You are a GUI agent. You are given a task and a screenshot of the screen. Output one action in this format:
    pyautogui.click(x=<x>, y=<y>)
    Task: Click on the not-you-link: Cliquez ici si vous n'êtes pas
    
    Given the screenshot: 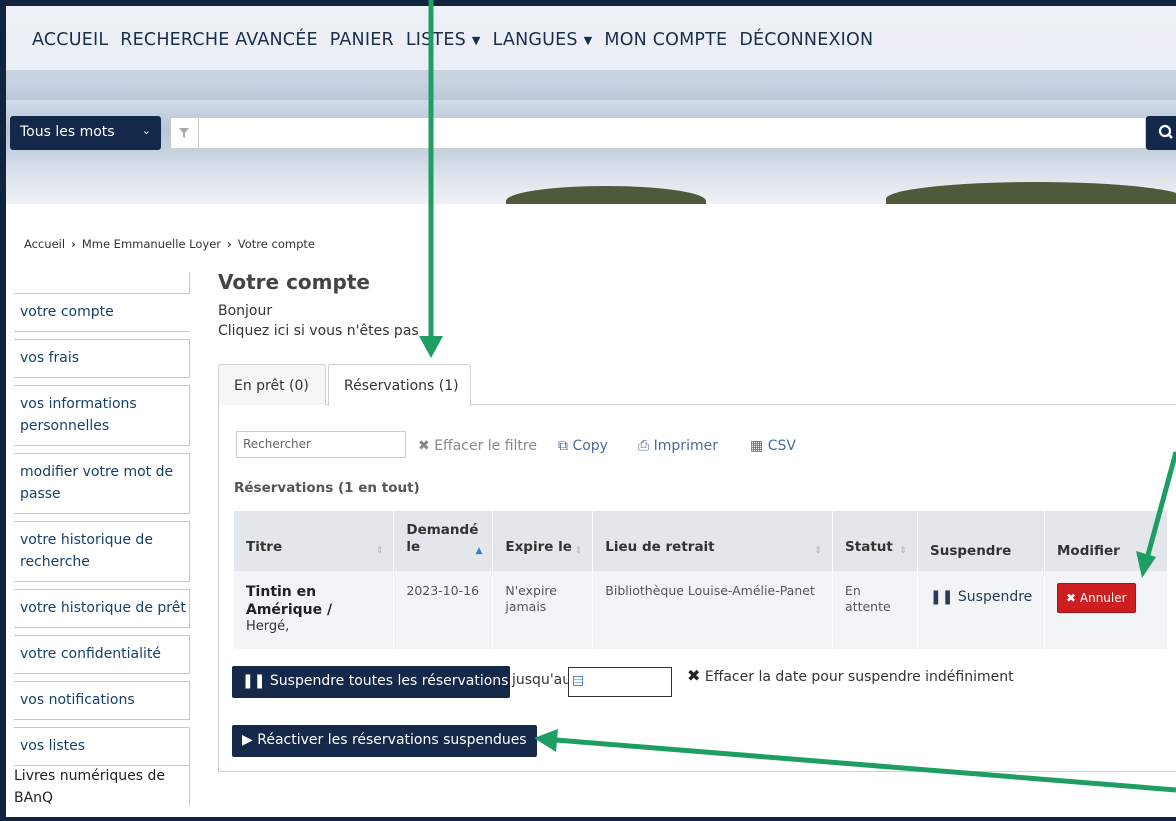 What is the action you would take?
    pyautogui.click(x=318, y=331)
    